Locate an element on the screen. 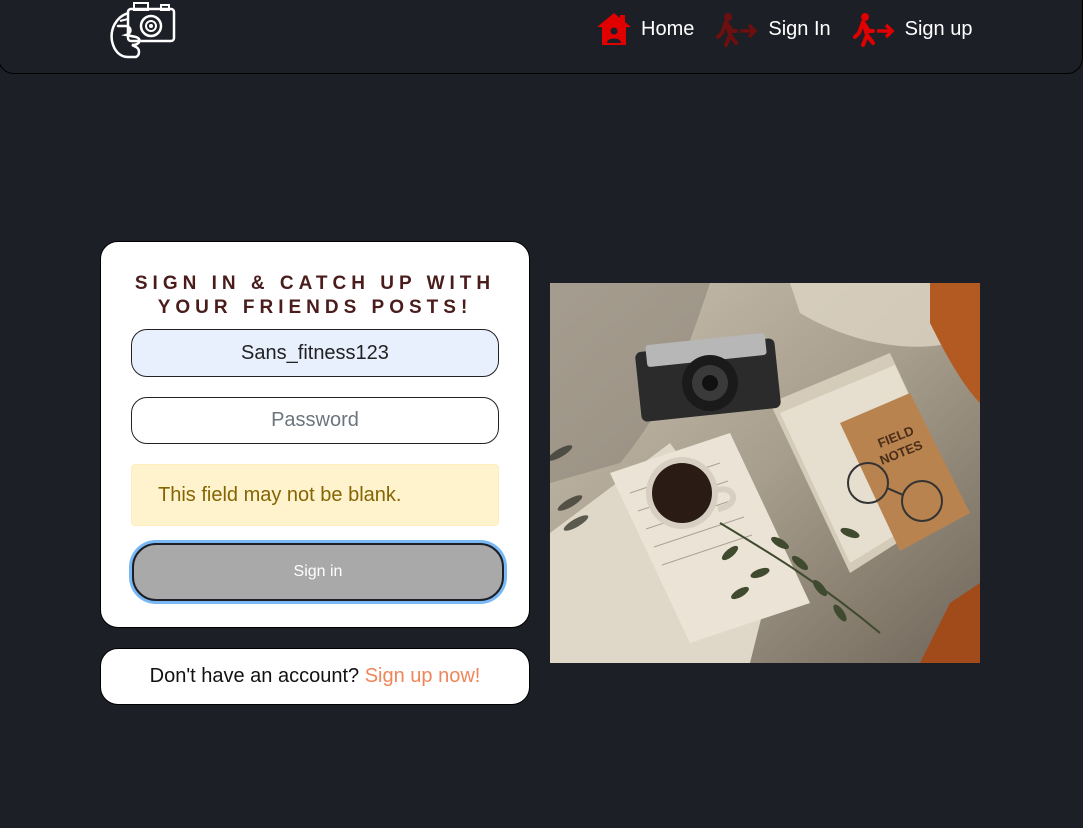 The image size is (1083, 828). nav-home-link: Home is located at coordinates (644, 29).